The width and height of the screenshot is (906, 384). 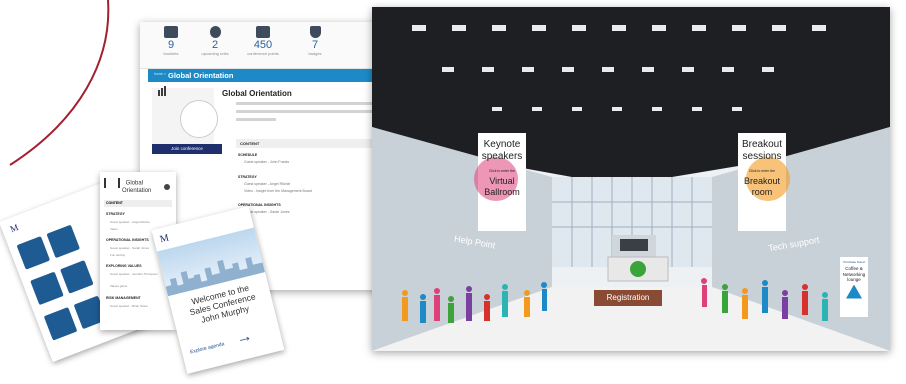 I want to click on sidebar-exploring: EXPLORING VALUES, so click(x=124, y=266).